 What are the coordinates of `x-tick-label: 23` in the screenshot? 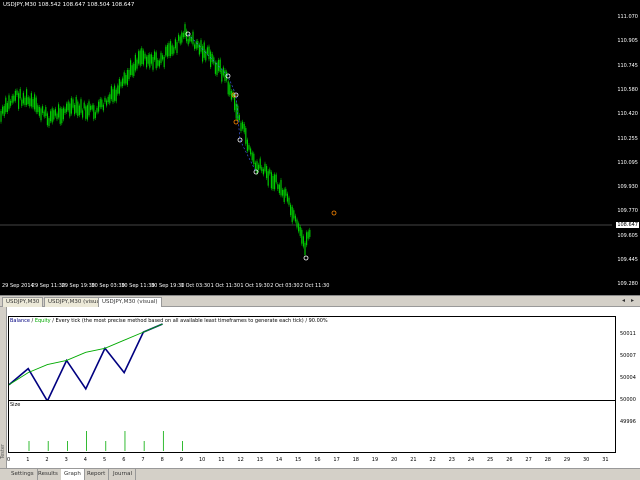 It's located at (451, 460).